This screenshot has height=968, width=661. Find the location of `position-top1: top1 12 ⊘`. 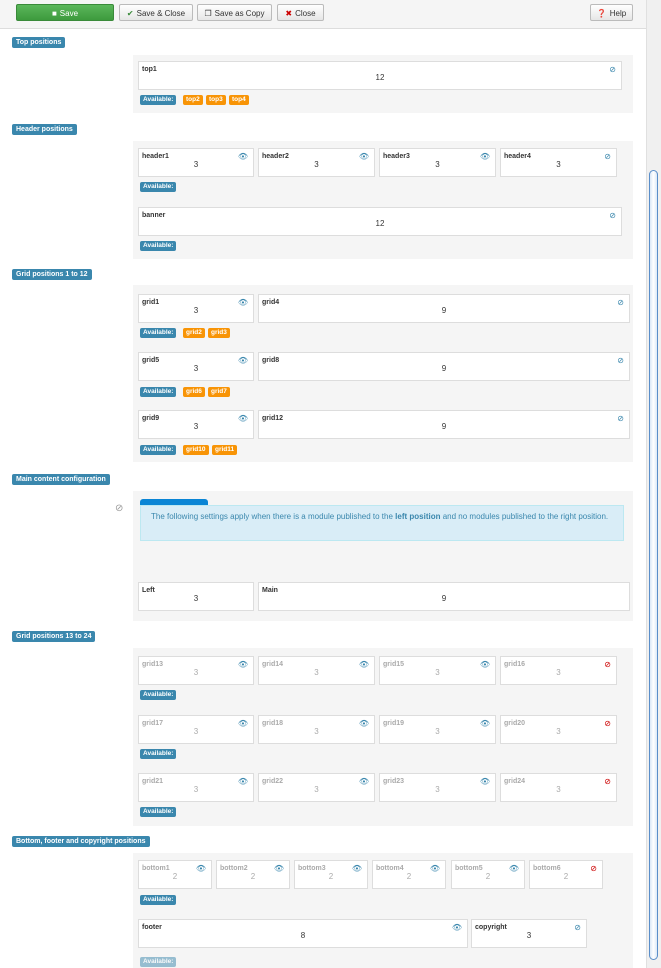

position-top1: top1 12 ⊘ is located at coordinates (380, 75).